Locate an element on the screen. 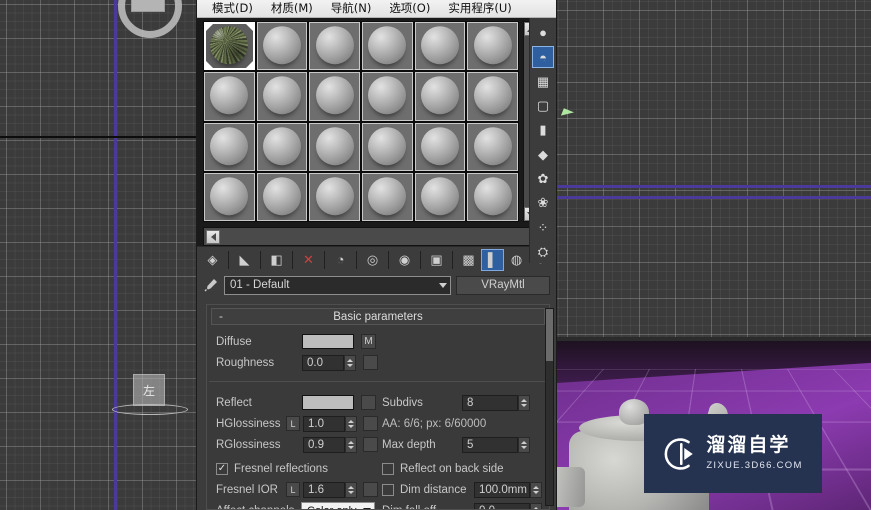  sample-type-icon: ● is located at coordinates (543, 33).